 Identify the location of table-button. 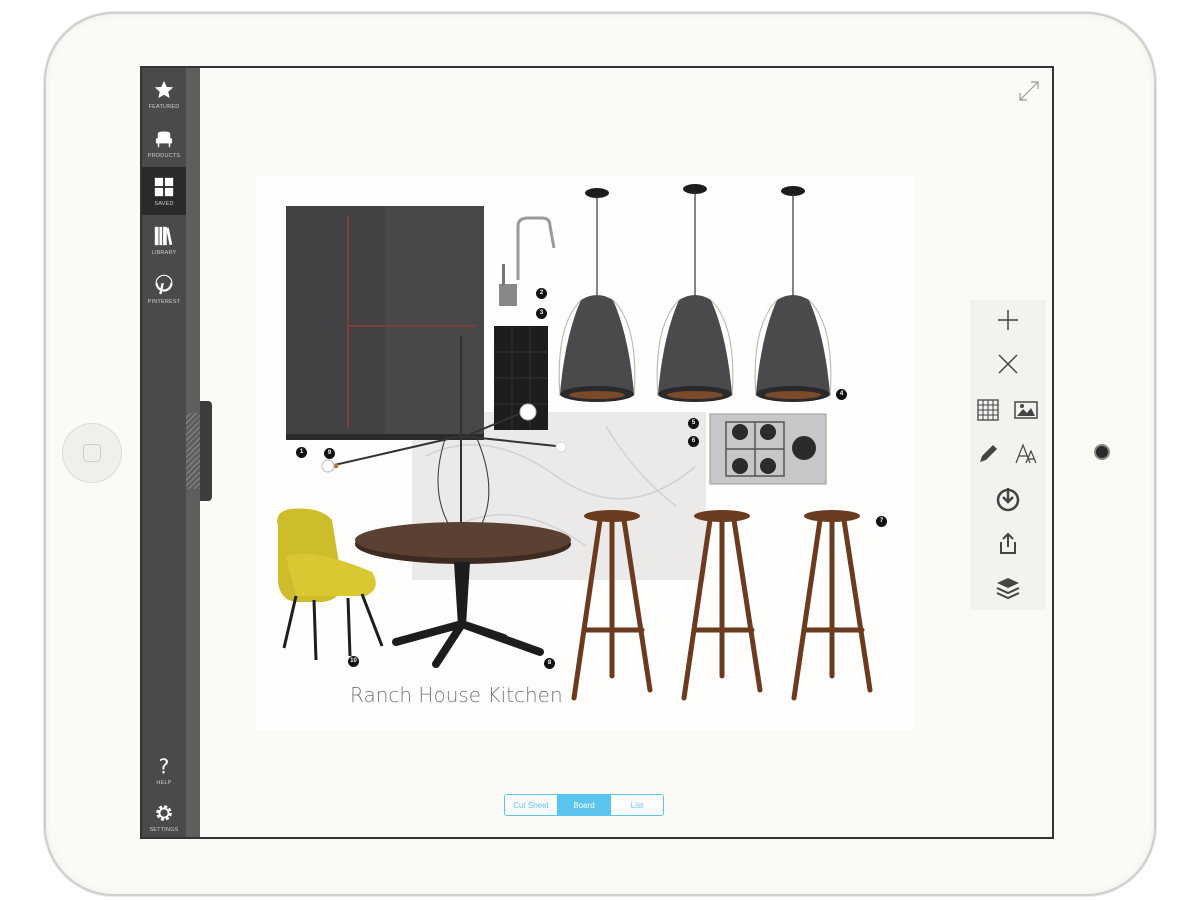
(988, 410).